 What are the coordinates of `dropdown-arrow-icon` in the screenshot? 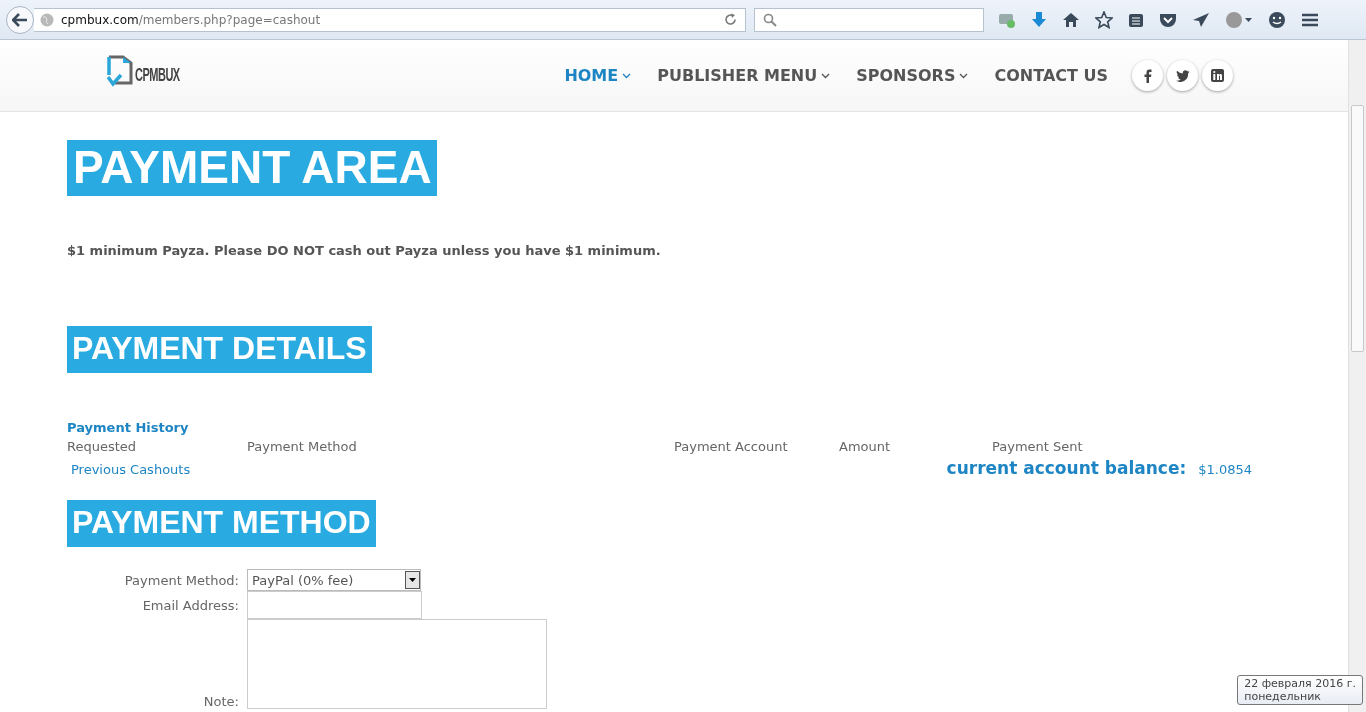 It's located at (412, 580).